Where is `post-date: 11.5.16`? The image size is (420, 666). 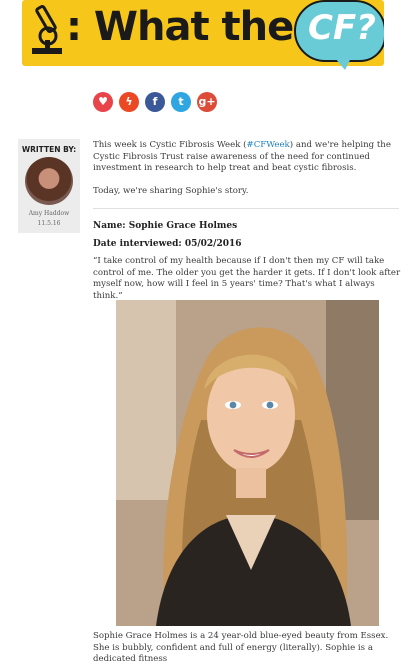 post-date: 11.5.16 is located at coordinates (49, 223).